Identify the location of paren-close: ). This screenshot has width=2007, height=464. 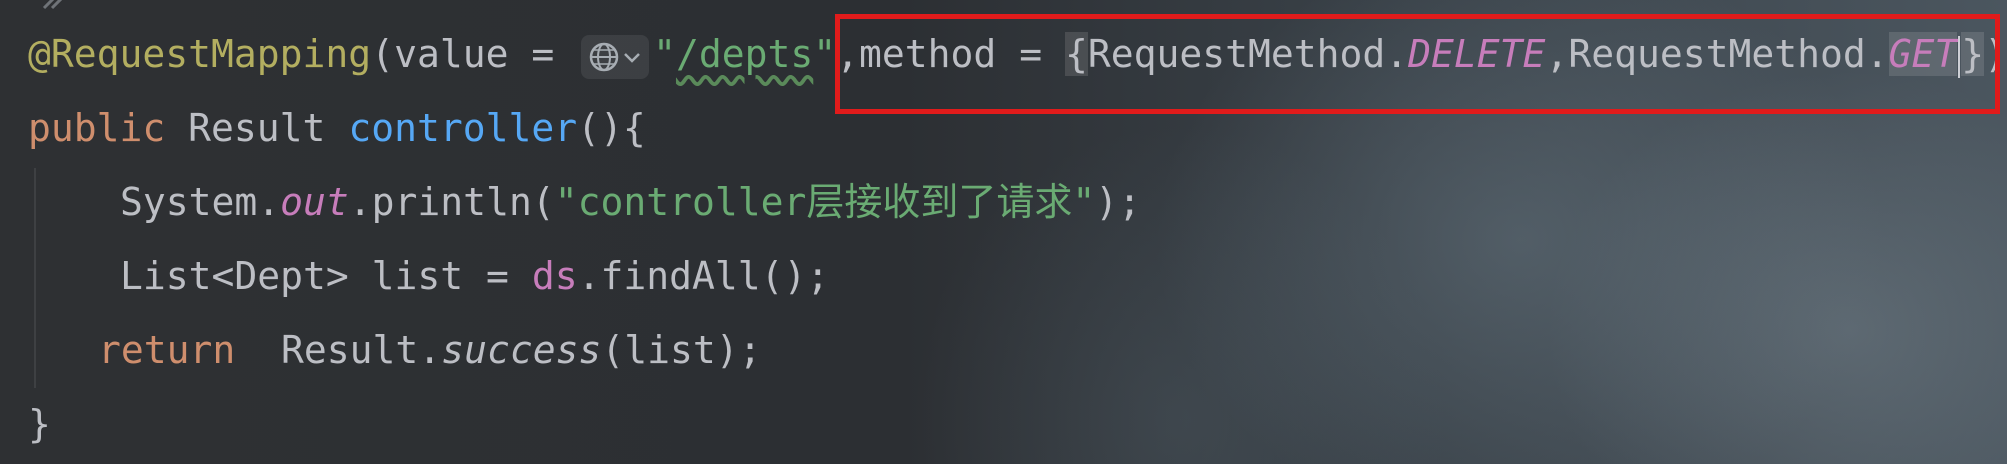
(1995, 54).